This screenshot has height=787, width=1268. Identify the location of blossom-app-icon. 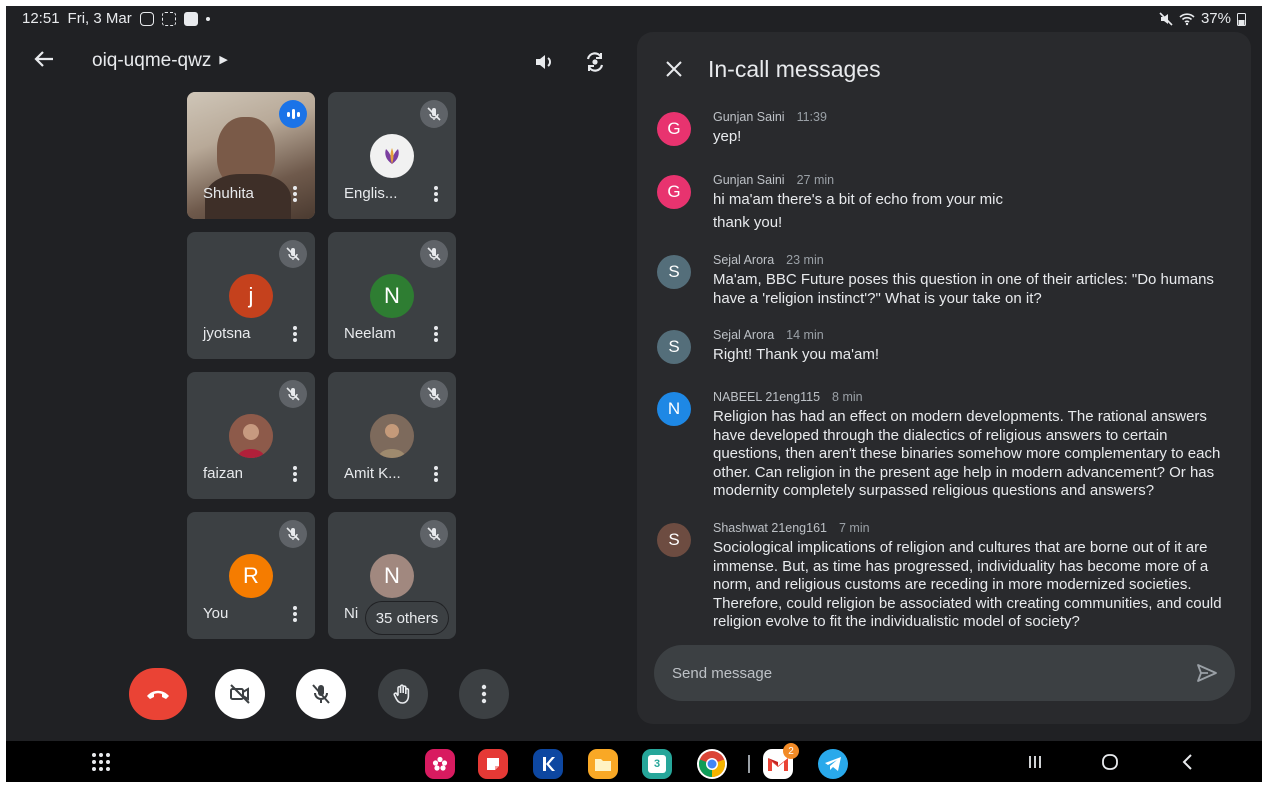
(440, 764).